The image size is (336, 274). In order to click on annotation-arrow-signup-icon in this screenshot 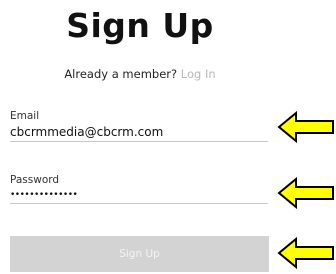, I will do `click(305, 253)`.